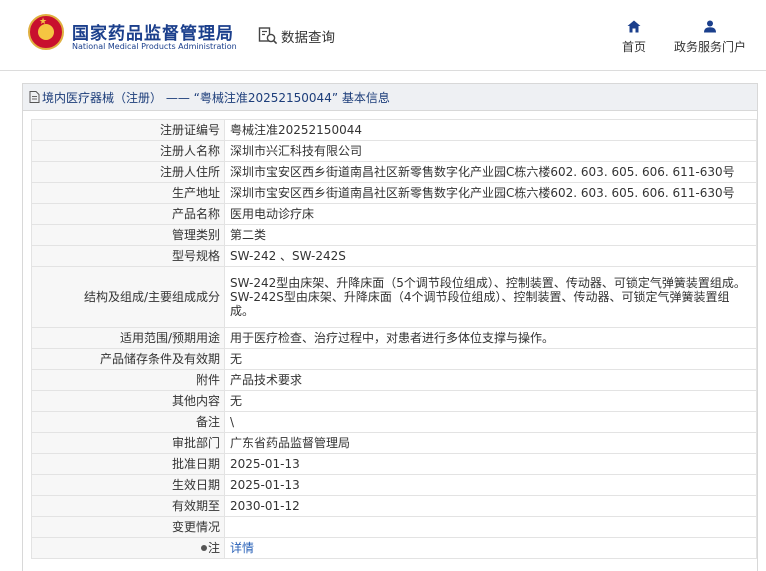  What do you see at coordinates (153, 31) in the screenshot?
I see `brand-name-cn: 国家药品监督管理局` at bounding box center [153, 31].